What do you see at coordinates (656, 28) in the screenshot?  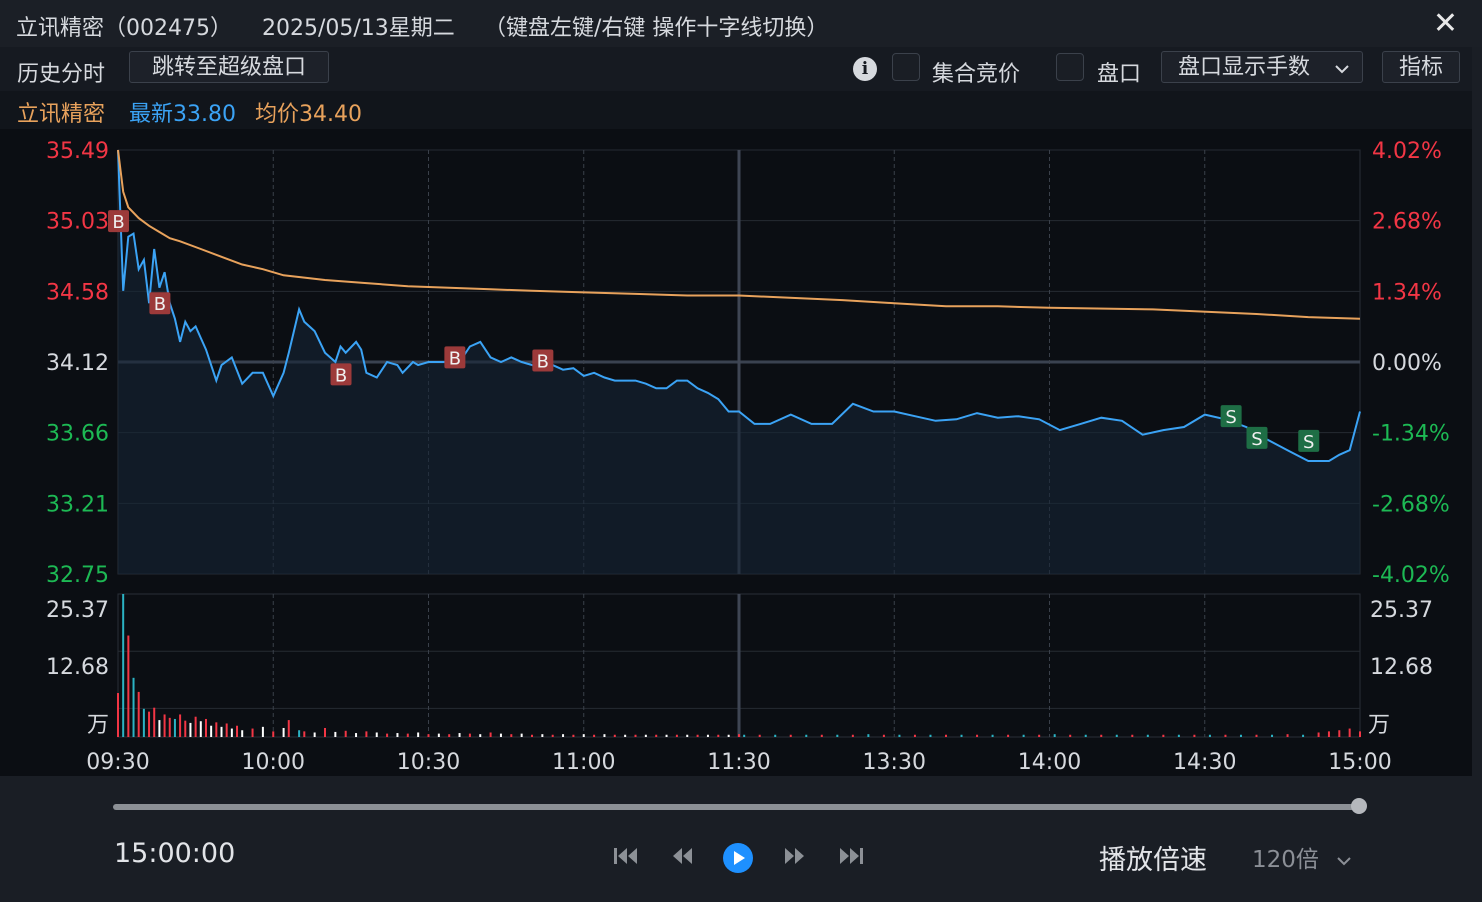 I see `keyboard-hint: （键盘左键/右键 操作十字线切换）` at bounding box center [656, 28].